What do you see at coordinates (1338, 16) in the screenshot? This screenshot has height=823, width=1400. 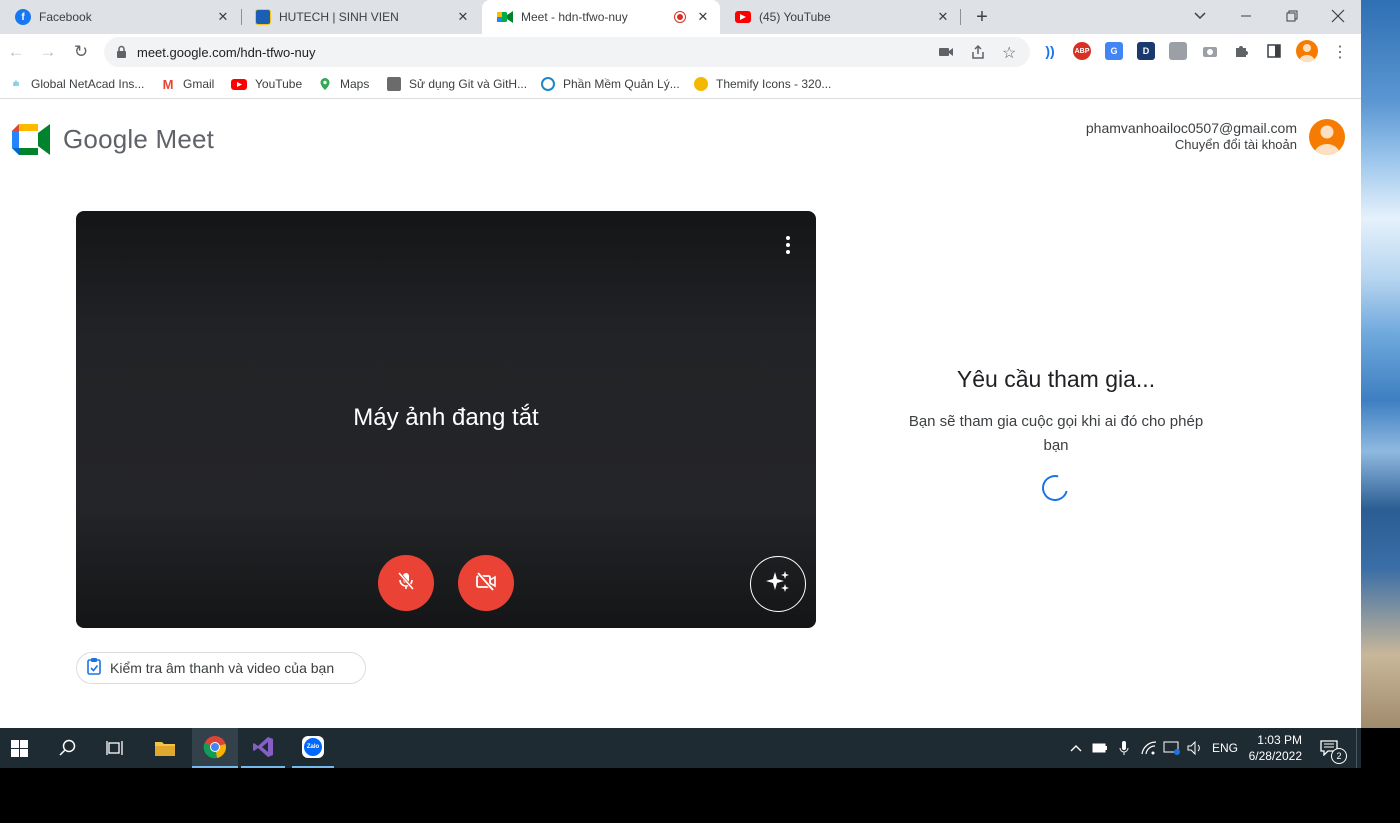 I see `close-window-icon` at bounding box center [1338, 16].